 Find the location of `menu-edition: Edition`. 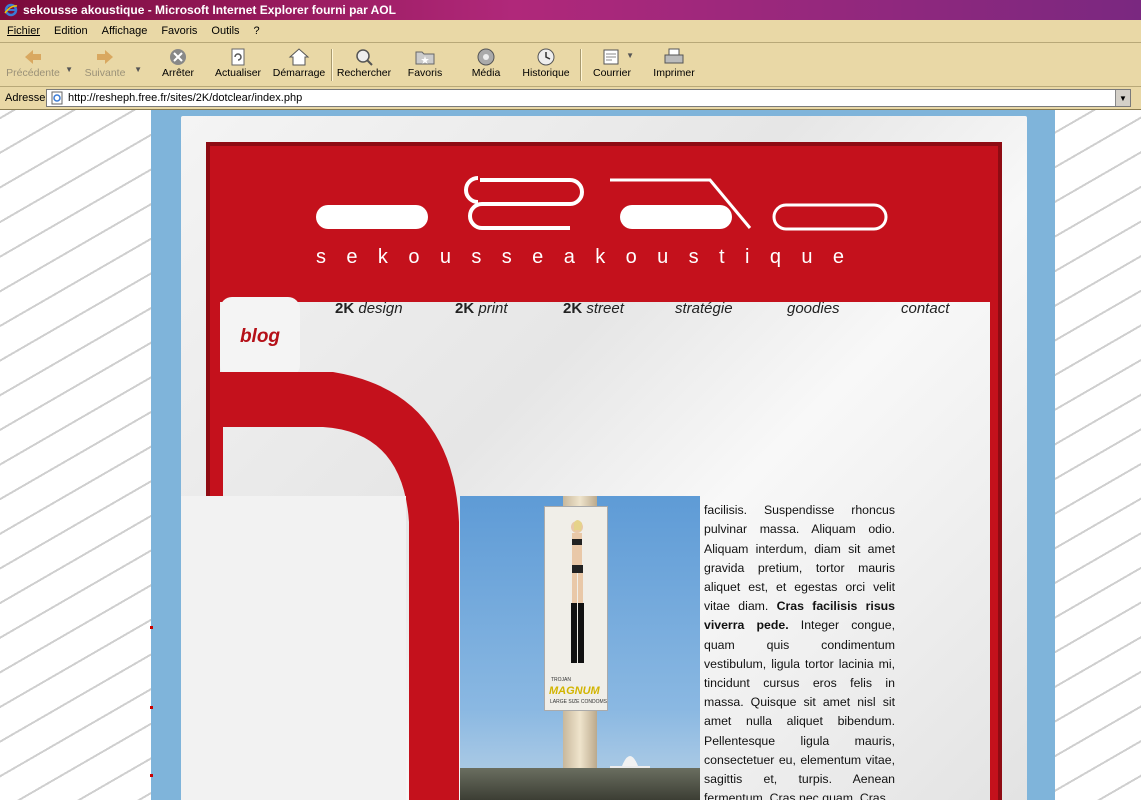

menu-edition: Edition is located at coordinates (71, 31).